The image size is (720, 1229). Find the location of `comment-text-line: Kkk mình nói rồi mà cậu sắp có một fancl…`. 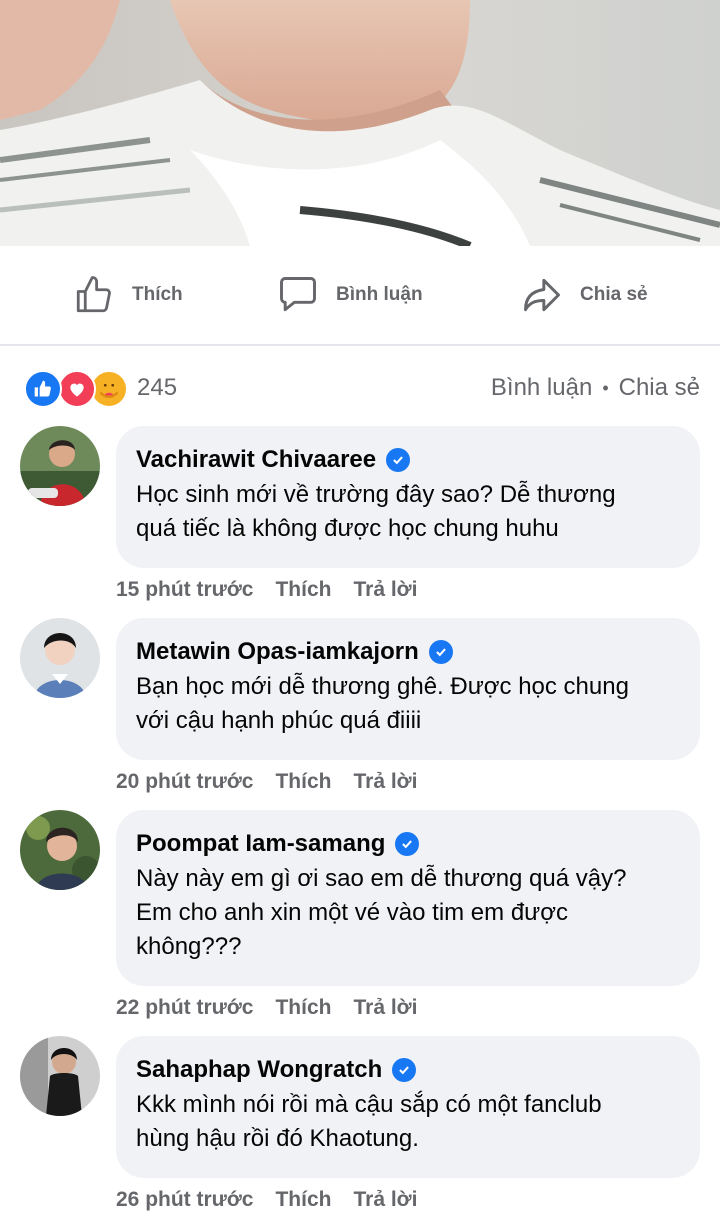

comment-text-line: Kkk mình nói rồi mà cậu sắp có một fancl… is located at coordinates (369, 1104).